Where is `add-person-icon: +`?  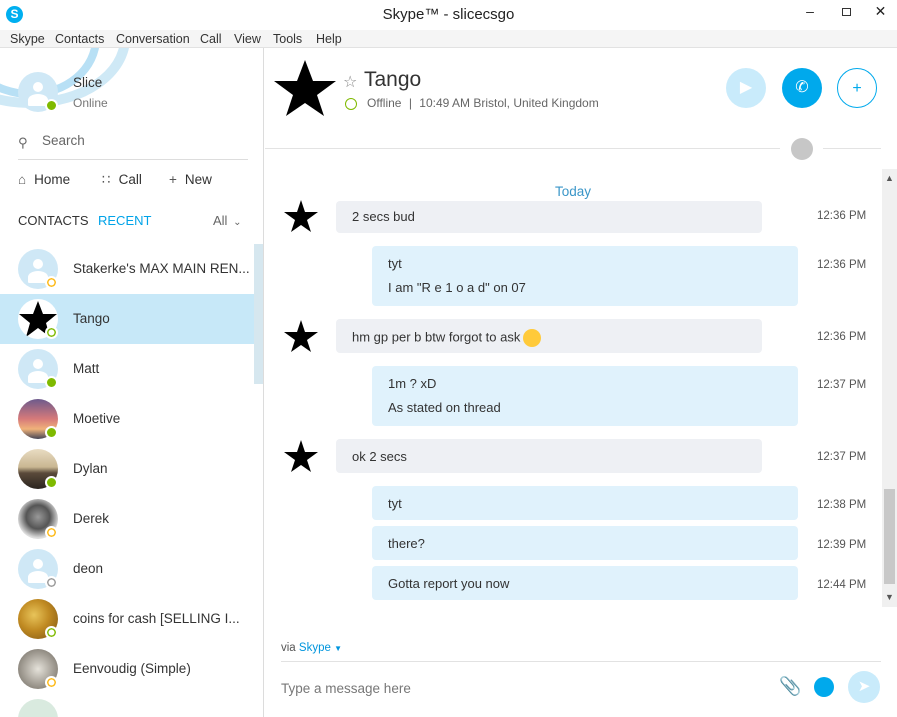 add-person-icon: + is located at coordinates (857, 88).